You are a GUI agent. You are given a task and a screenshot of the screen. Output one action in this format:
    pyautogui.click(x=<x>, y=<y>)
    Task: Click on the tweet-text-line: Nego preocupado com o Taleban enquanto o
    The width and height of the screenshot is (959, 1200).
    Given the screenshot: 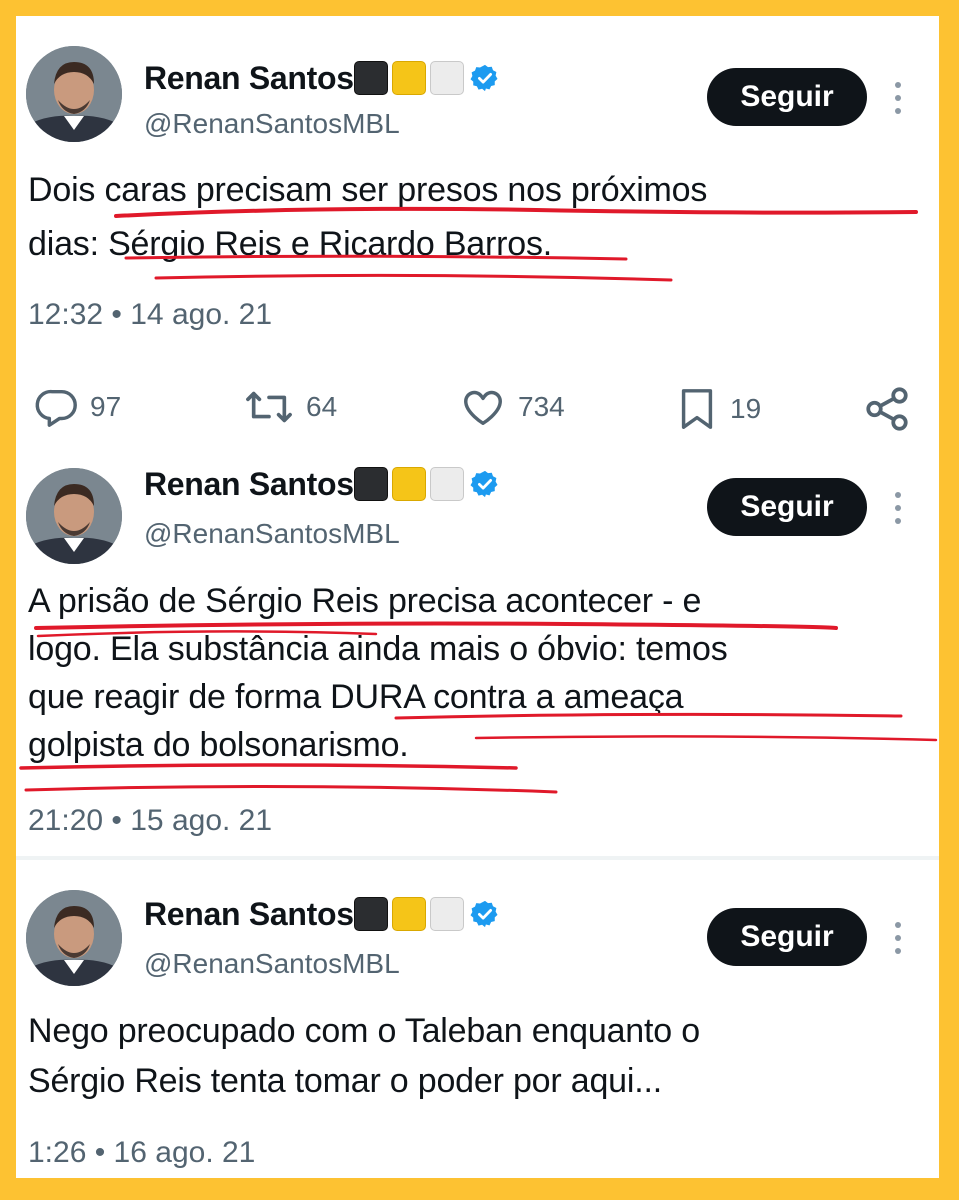 What is the action you would take?
    pyautogui.click(x=364, y=1031)
    